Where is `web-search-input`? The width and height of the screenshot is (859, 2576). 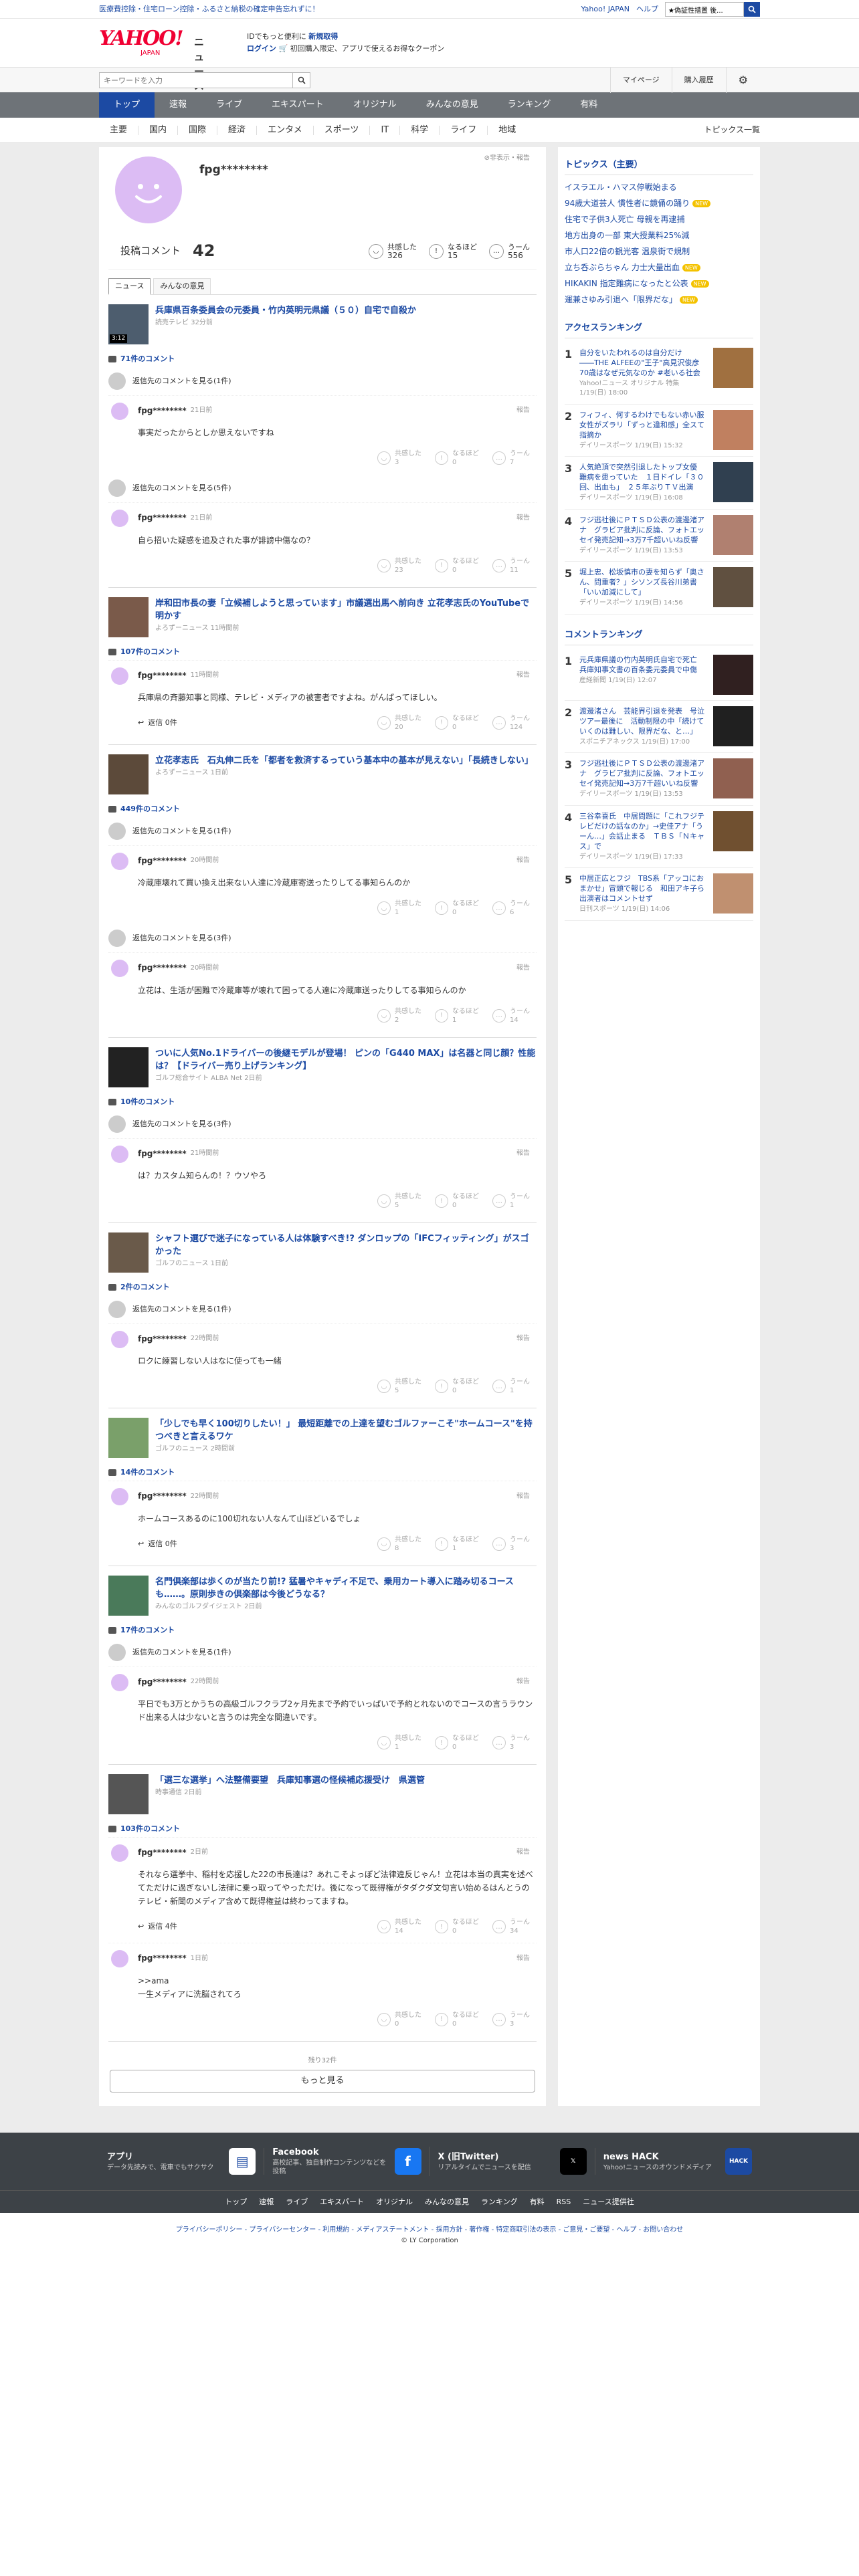
web-search-input is located at coordinates (704, 9).